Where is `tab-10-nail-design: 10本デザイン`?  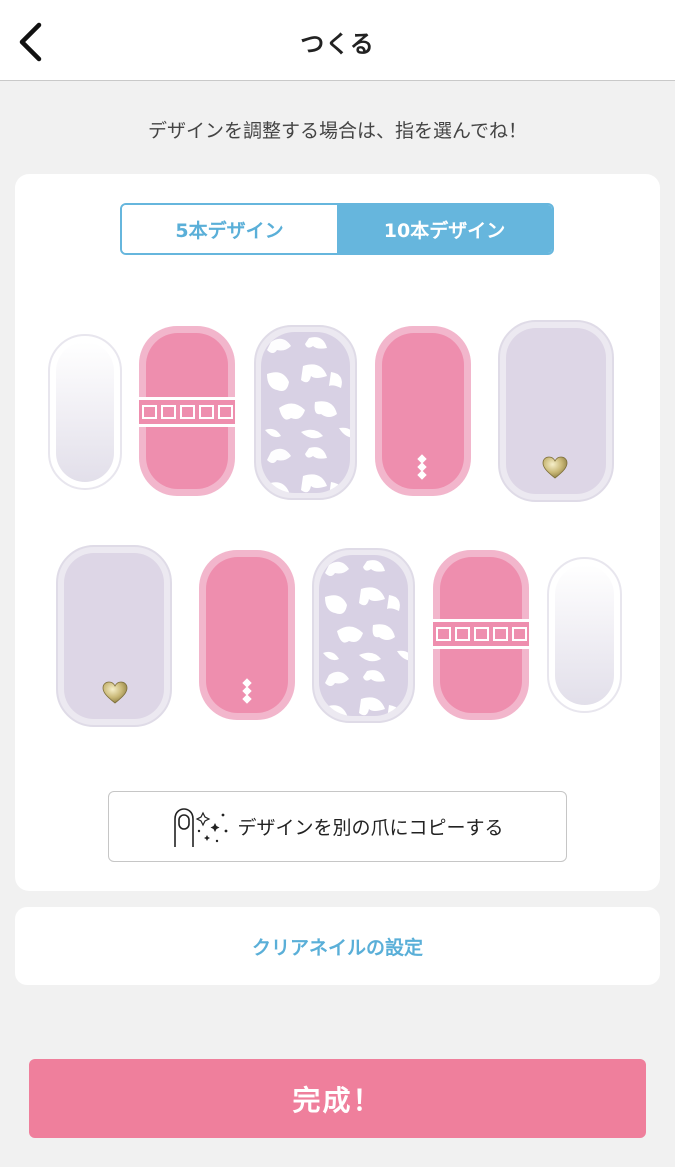 tab-10-nail-design: 10本デザイン is located at coordinates (444, 229).